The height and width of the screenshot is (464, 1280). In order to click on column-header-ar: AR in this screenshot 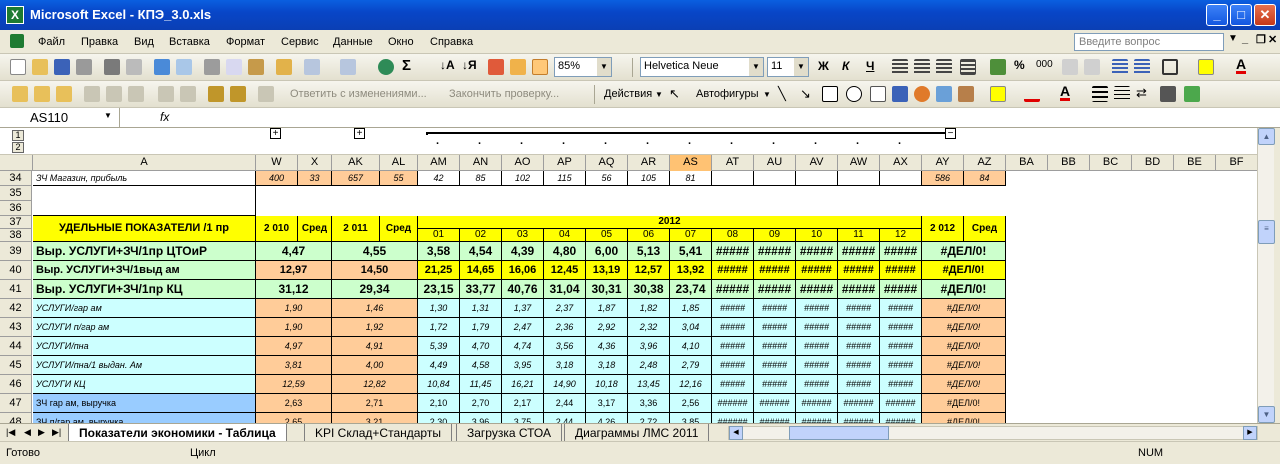, I will do `click(649, 163)`.